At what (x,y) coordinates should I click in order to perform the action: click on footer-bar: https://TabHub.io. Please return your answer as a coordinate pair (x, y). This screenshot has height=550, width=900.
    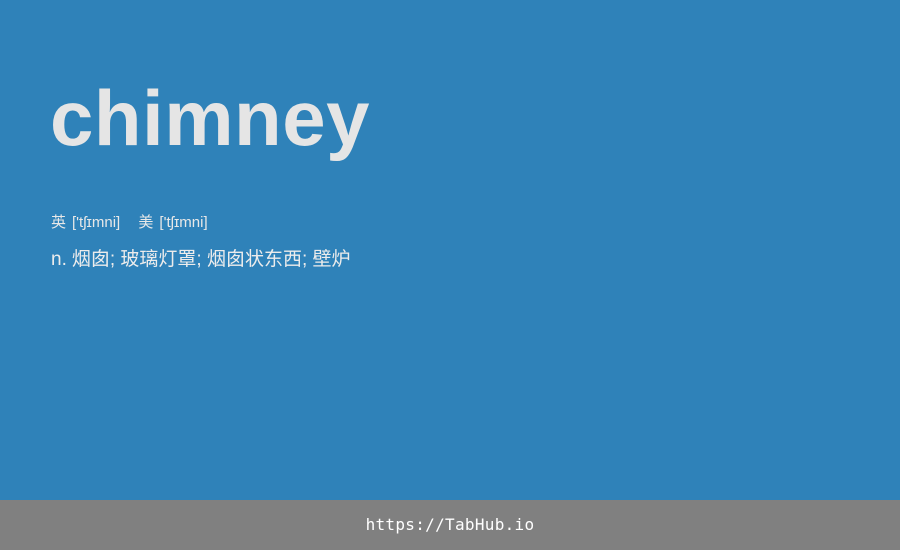
    Looking at the image, I should click on (450, 525).